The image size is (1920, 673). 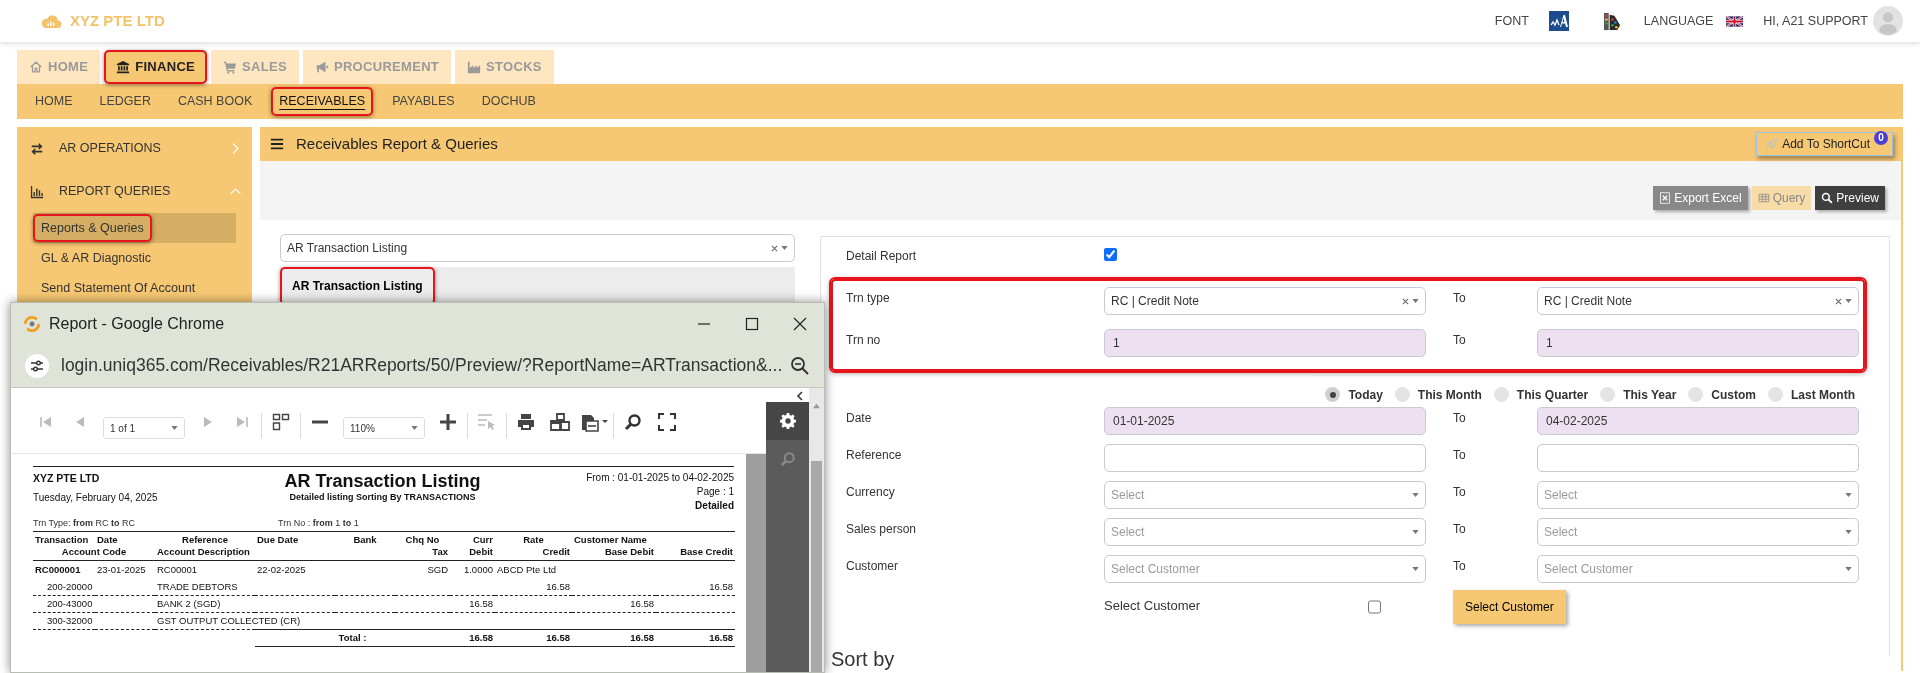 I want to click on user-greeting: HI, A21 SUPPORT, so click(x=1815, y=21).